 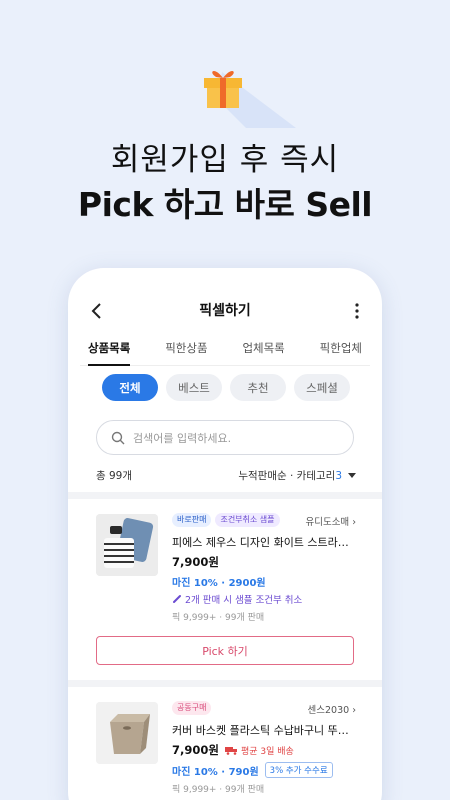 I want to click on product-price: 7,900원, so click(x=264, y=562).